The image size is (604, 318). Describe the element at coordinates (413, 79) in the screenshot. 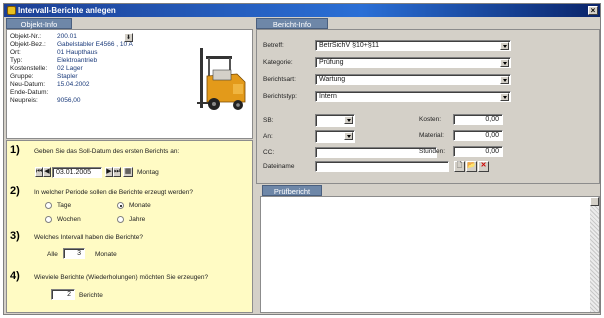

I see `berichtsart-select: Wartung` at that location.